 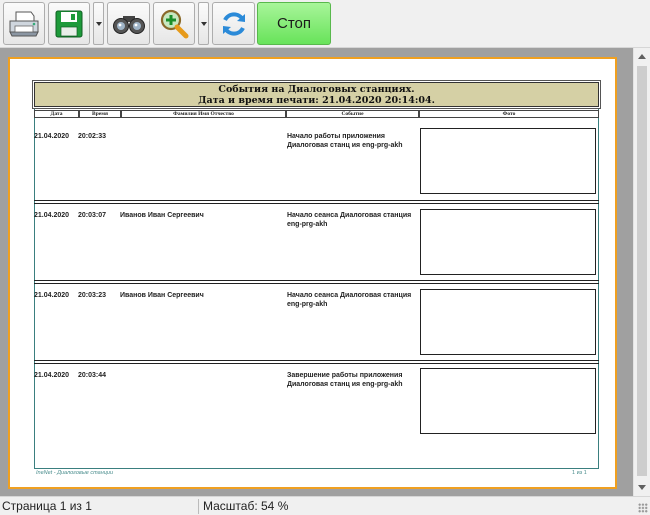 I want to click on refresh-icon, so click(x=233, y=23).